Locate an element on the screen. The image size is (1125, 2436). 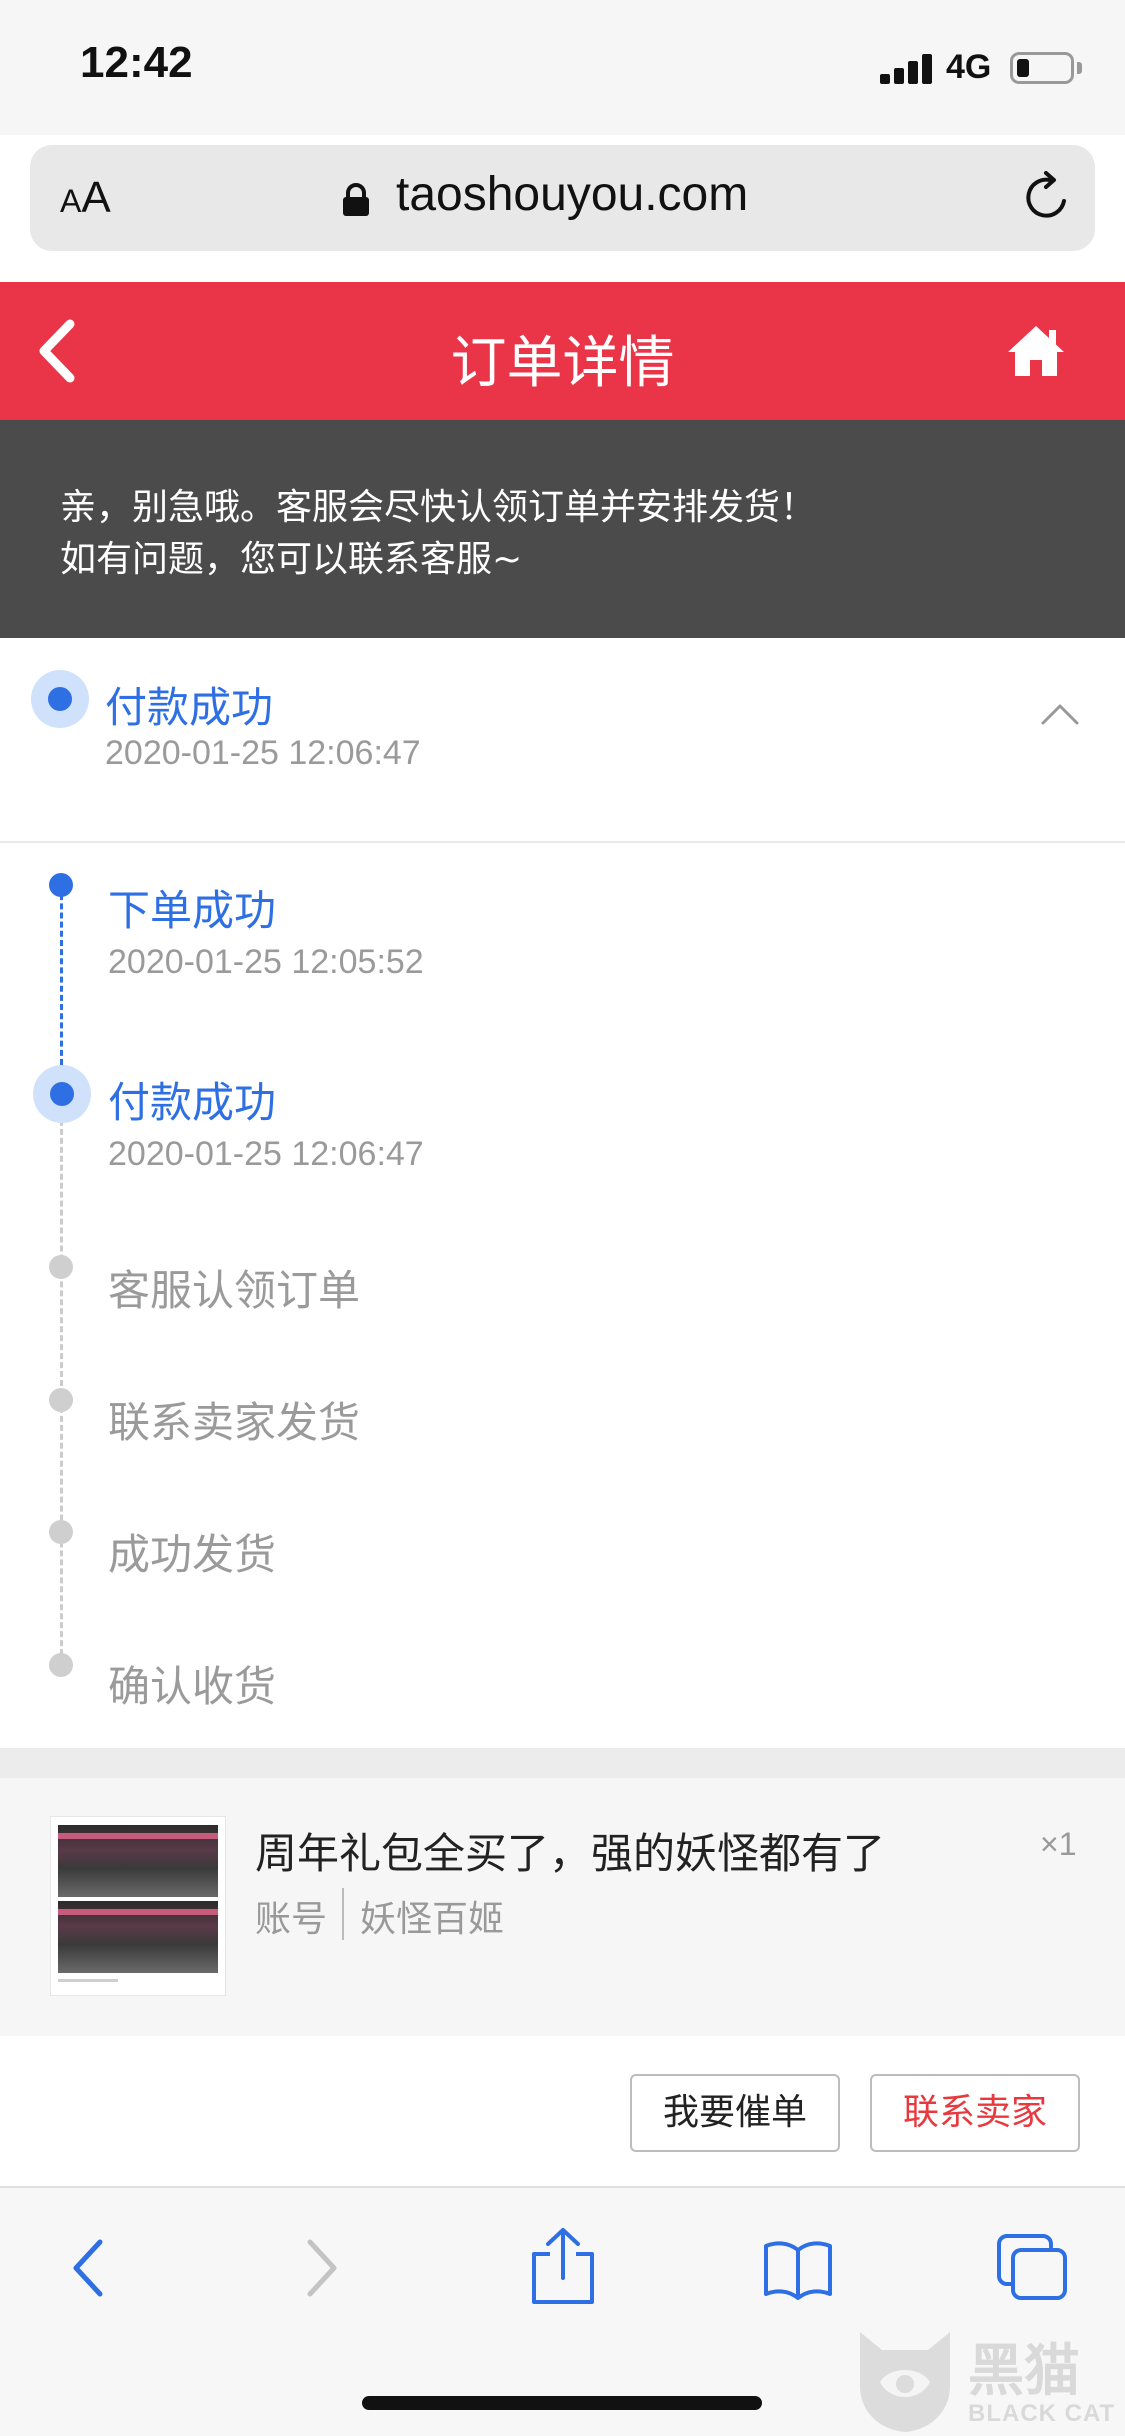
black-cat-logo-icon is located at coordinates (905, 2382).